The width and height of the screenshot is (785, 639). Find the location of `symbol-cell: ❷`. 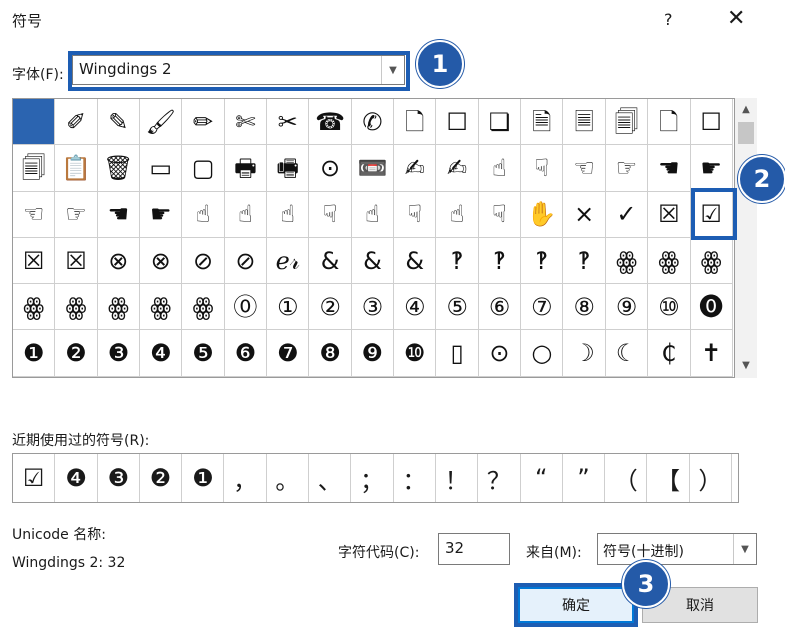

symbol-cell: ❷ is located at coordinates (76, 353).